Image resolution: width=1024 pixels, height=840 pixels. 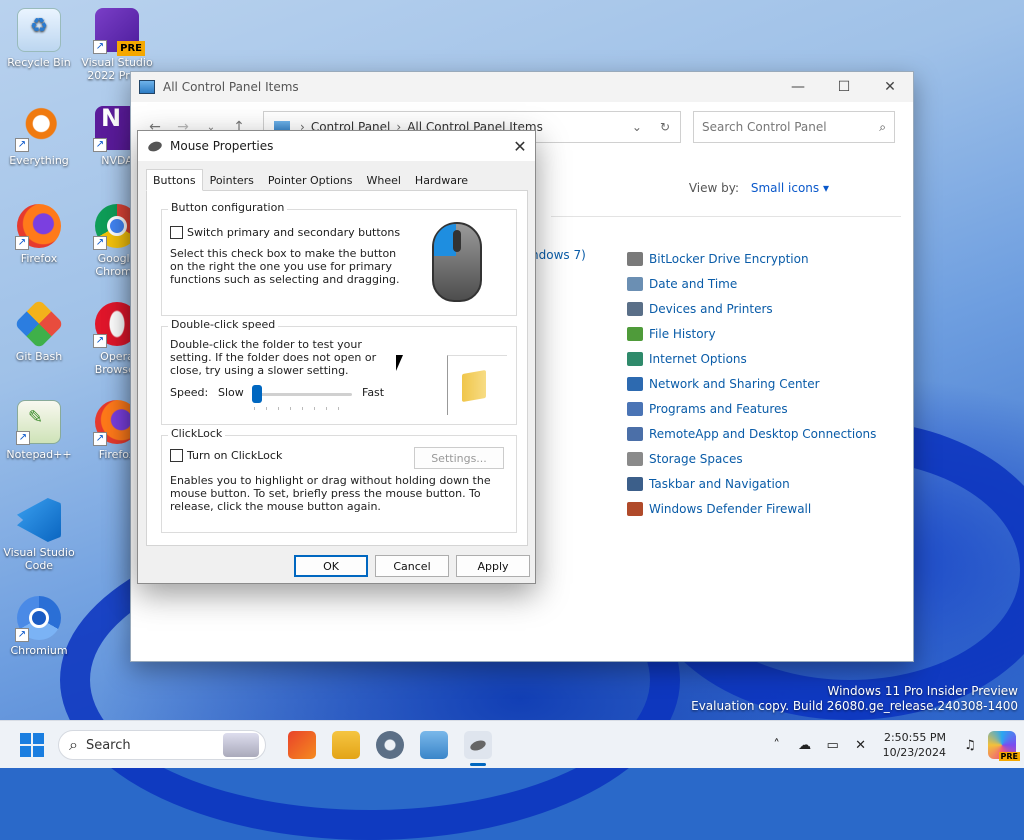 I want to click on cp-item-bitlocker: BitLocker Drive Encryption, so click(x=751, y=258).